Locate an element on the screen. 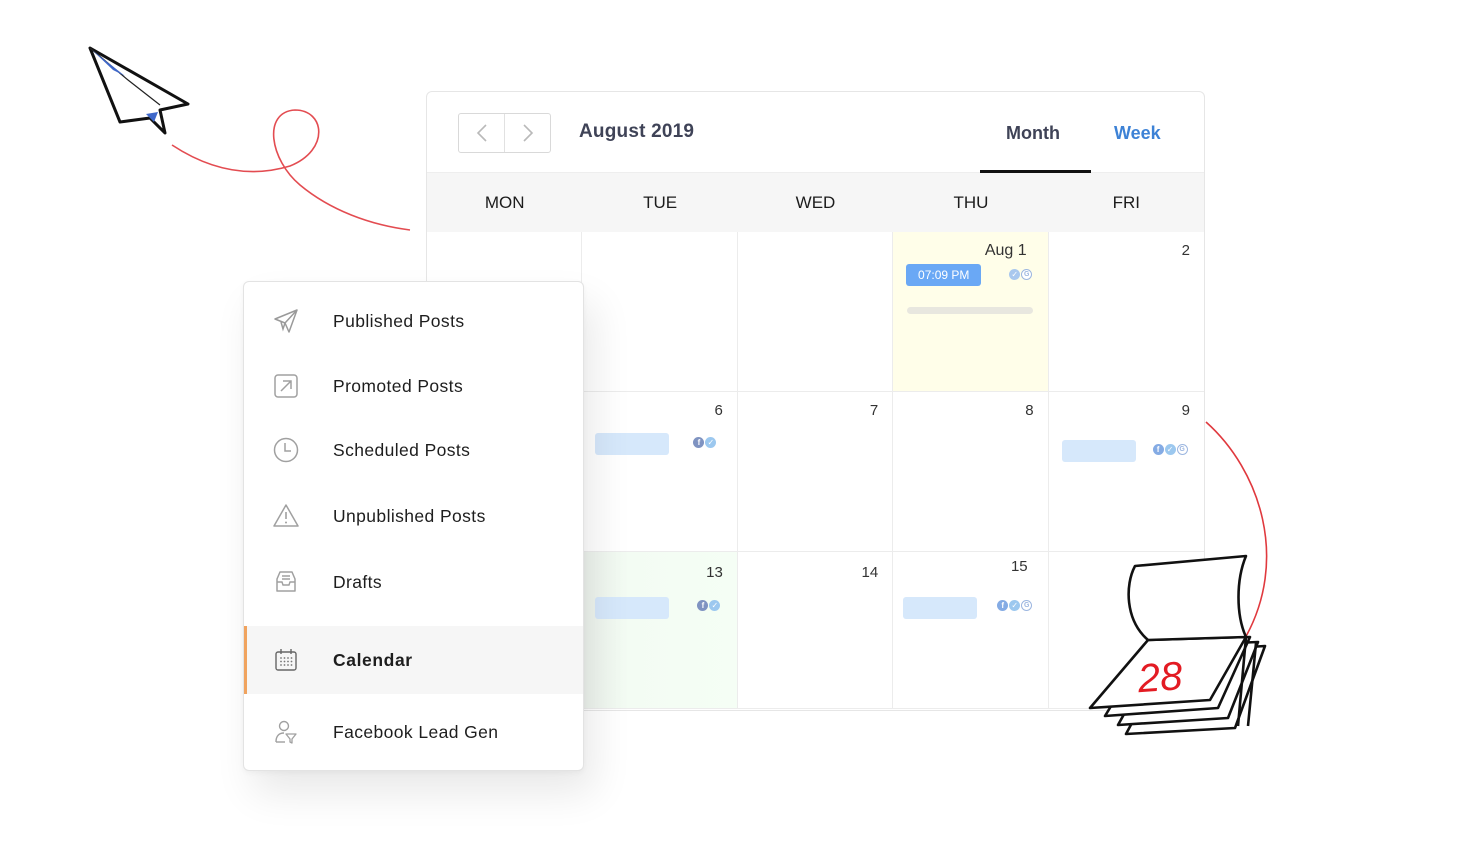 The height and width of the screenshot is (866, 1466). day-number: 13 is located at coordinates (714, 572).